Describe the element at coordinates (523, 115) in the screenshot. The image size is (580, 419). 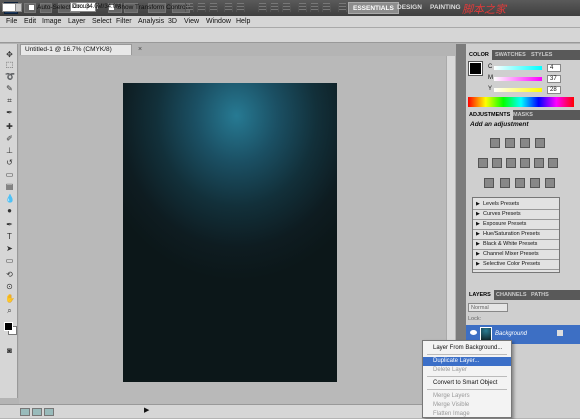
I see `tab-masks: MASKS` at that location.